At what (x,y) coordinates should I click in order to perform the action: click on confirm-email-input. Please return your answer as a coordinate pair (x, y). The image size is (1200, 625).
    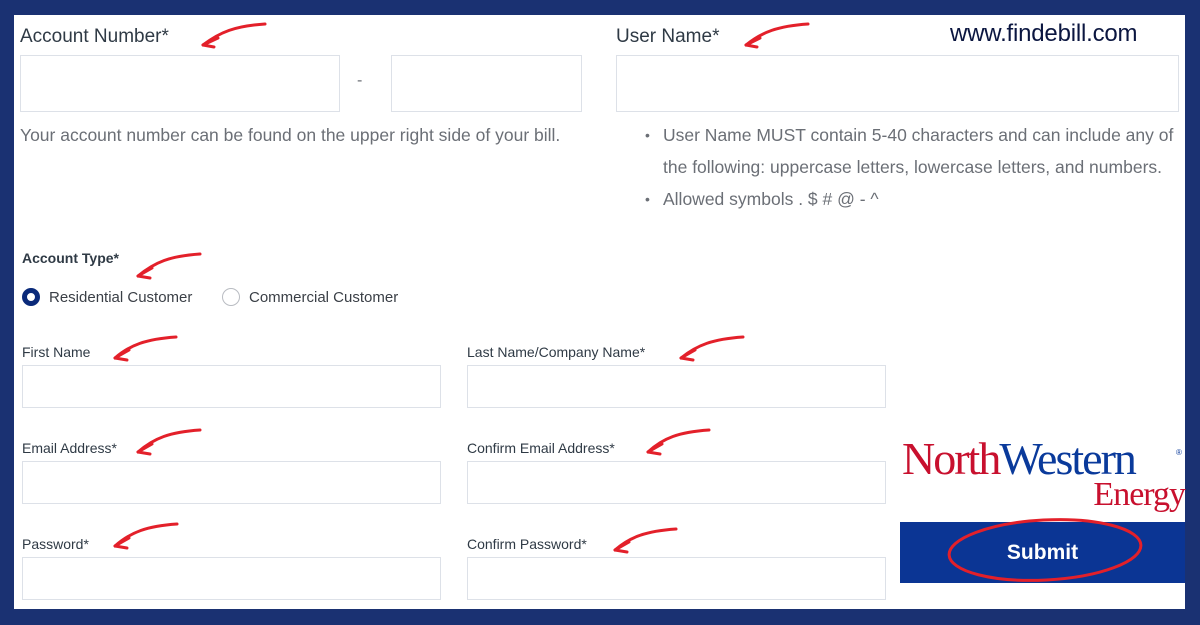
    Looking at the image, I should click on (676, 482).